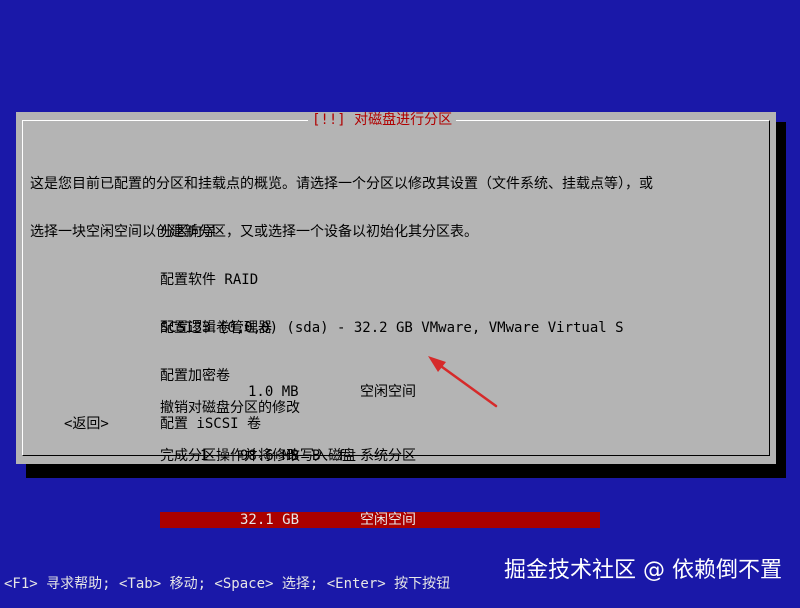 Image resolution: width=800 pixels, height=608 pixels. I want to click on menu-item-software-raid: 配置软件 RAID, so click(216, 280).